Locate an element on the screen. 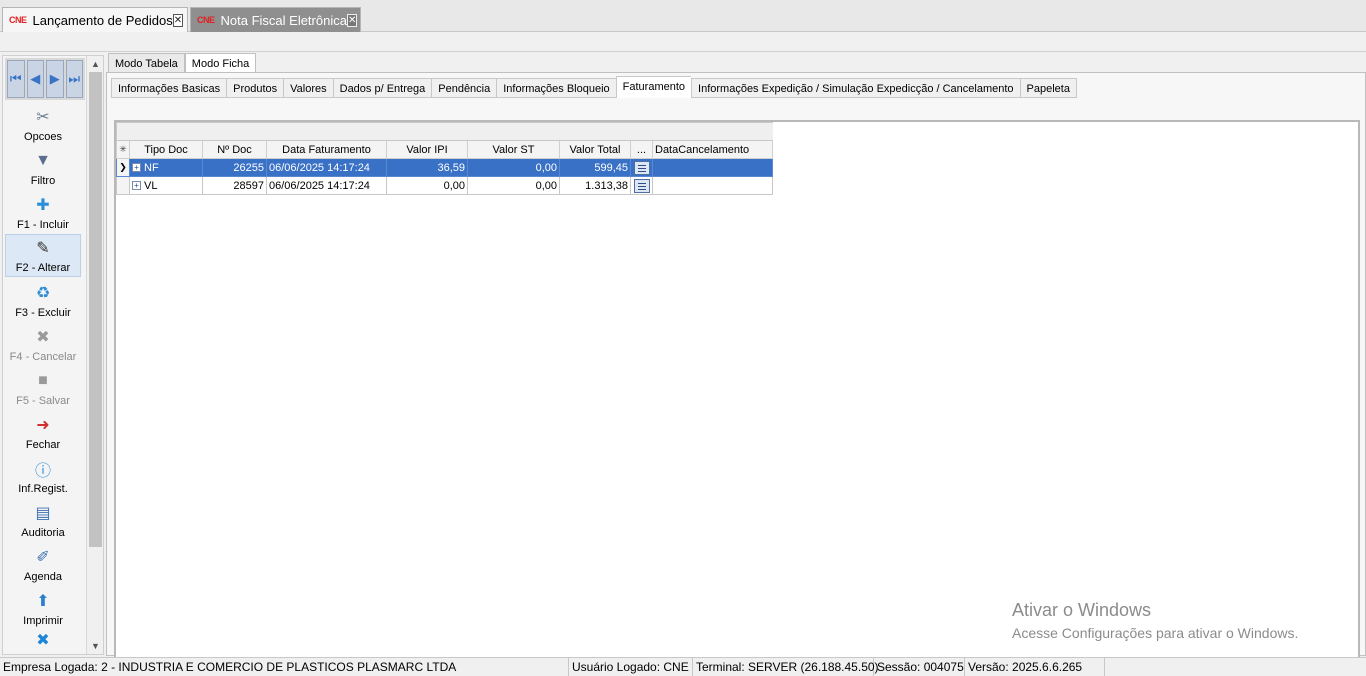 The image size is (1366, 676). tab-dados-entrega: Dados p/ Entrega is located at coordinates (382, 88).